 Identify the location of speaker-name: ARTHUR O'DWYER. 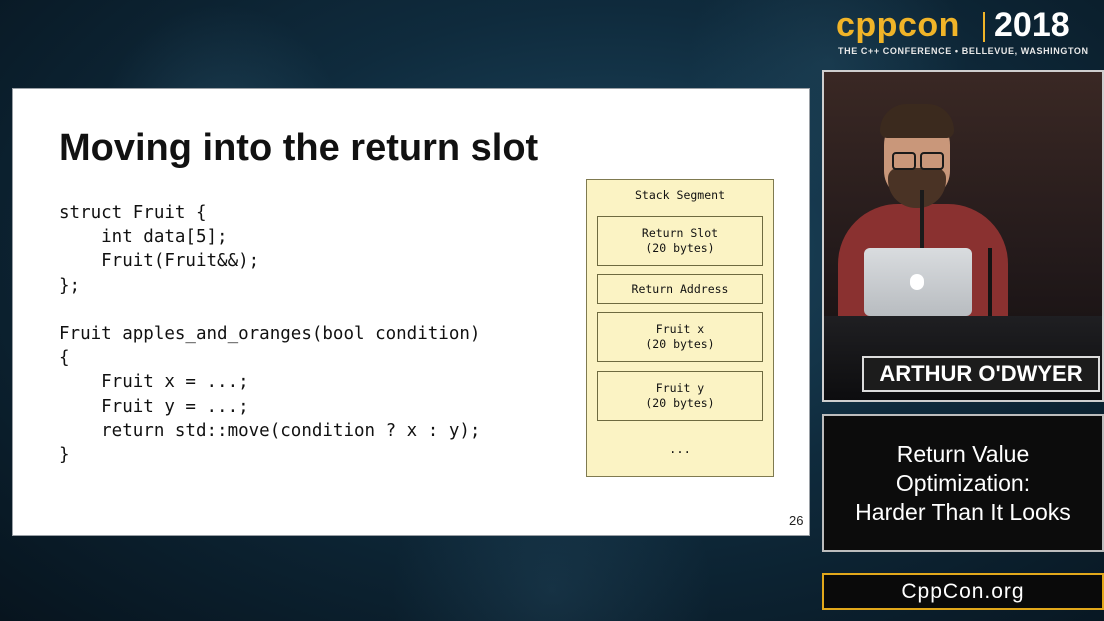
(981, 374).